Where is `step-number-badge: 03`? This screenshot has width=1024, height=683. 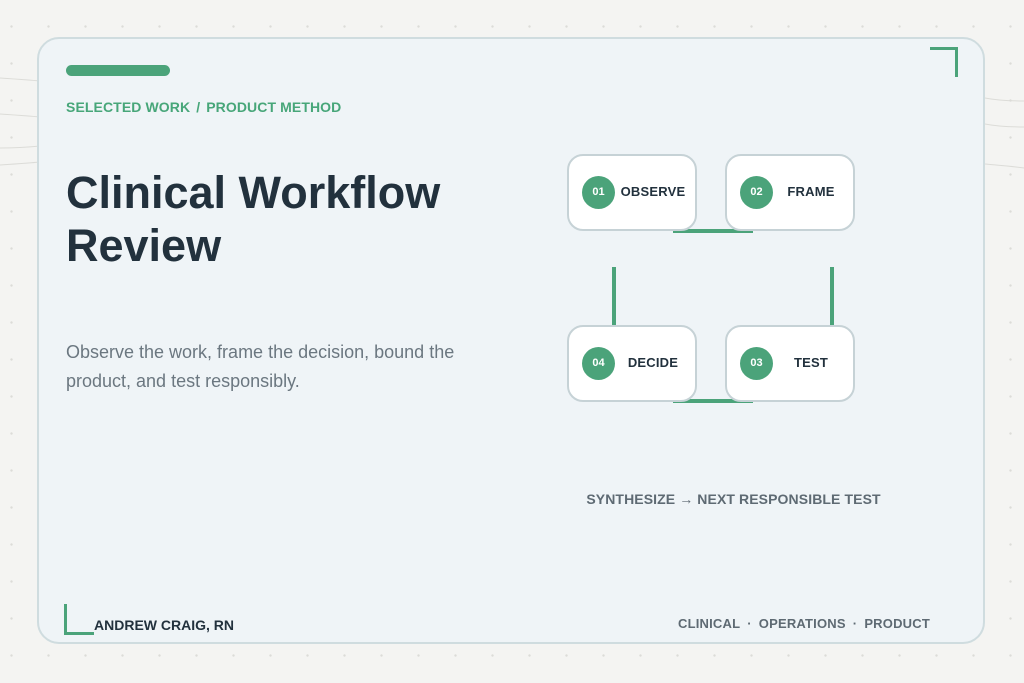 step-number-badge: 03 is located at coordinates (756, 363).